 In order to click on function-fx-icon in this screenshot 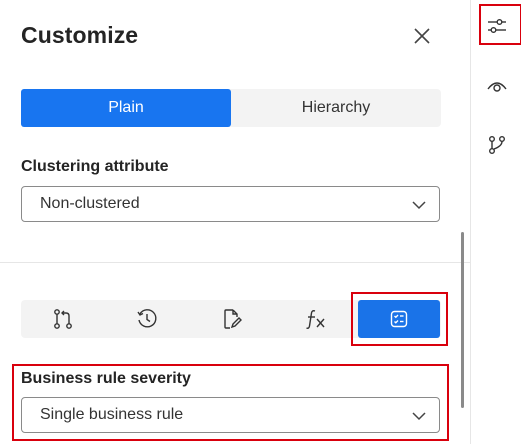, I will do `click(315, 319)`.